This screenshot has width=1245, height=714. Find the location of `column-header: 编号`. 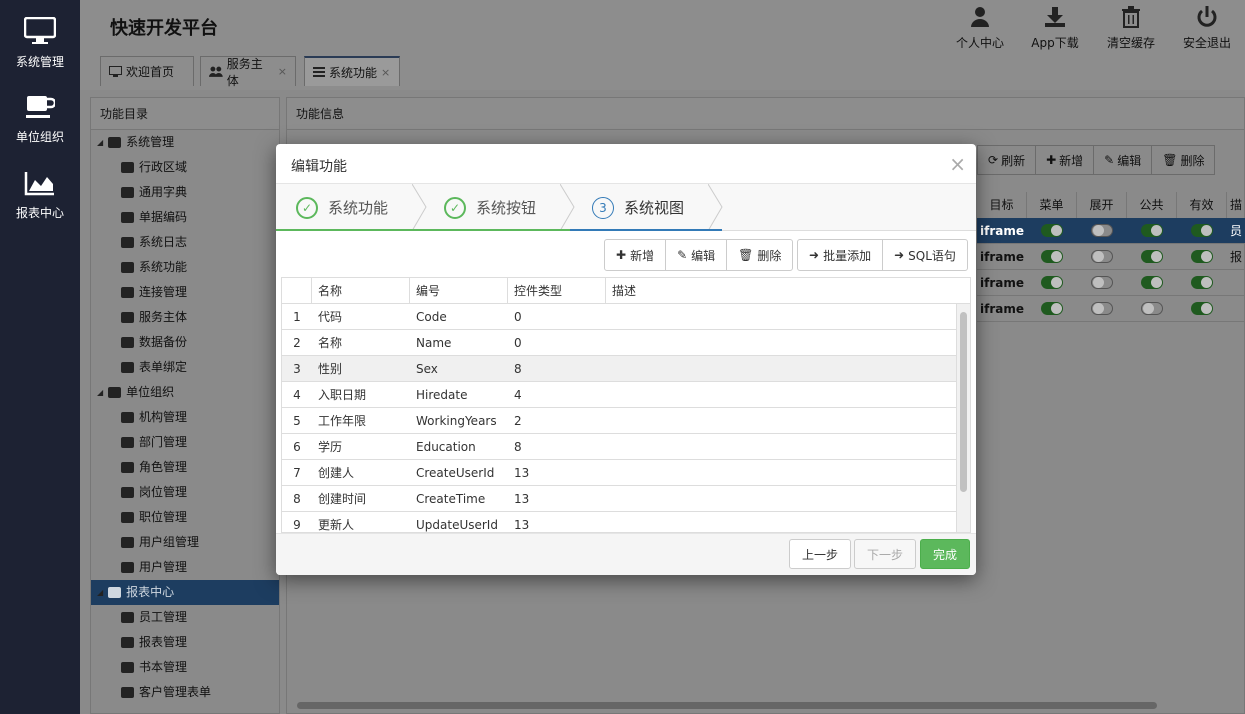

column-header: 编号 is located at coordinates (459, 290).